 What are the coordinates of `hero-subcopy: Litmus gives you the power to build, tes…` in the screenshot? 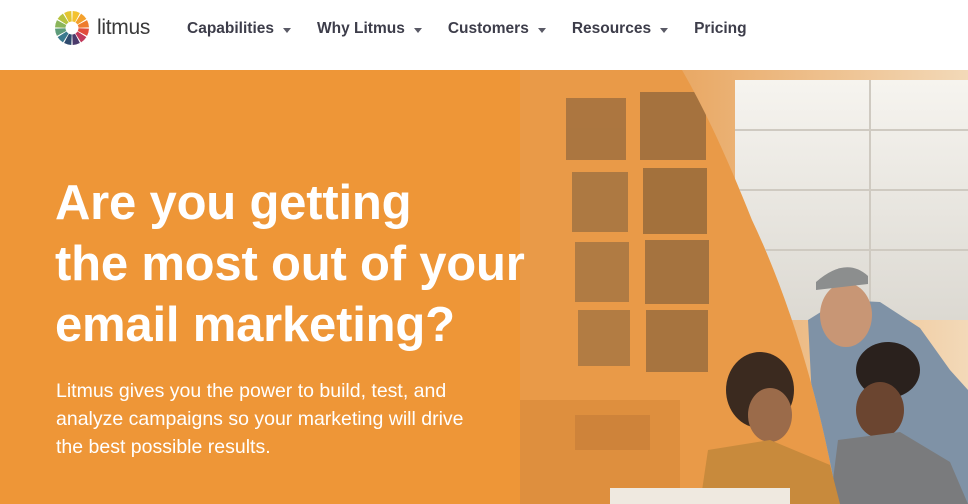 It's located at (296, 419).